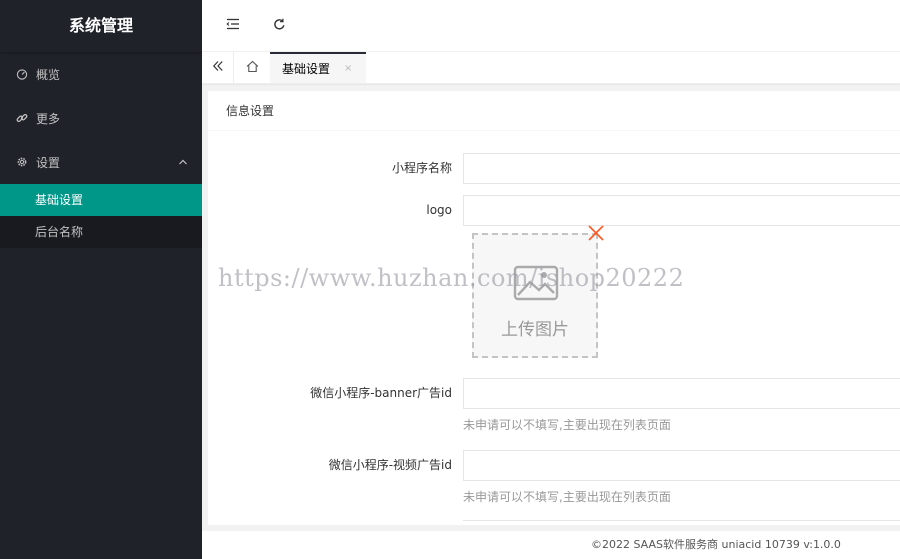 Image resolution: width=900 pixels, height=559 pixels. I want to click on gear-icon, so click(22, 162).